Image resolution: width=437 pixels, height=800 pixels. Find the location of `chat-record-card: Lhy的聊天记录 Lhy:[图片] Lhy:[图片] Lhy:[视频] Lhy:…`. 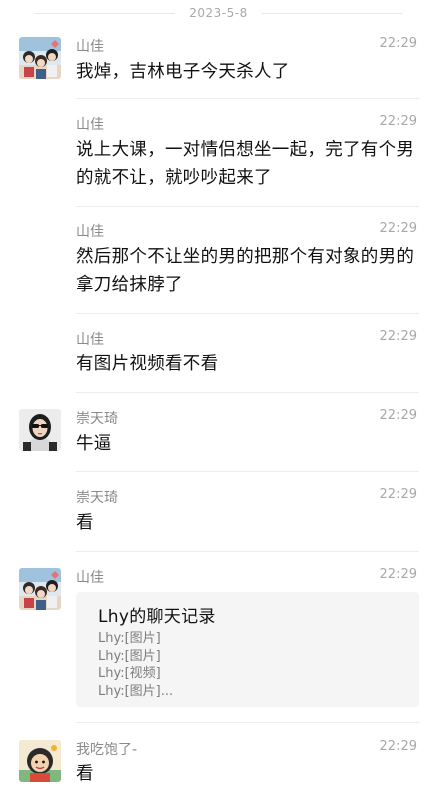

chat-record-card: Lhy的聊天记录 Lhy:[图片] Lhy:[图片] Lhy:[视频] Lhy:… is located at coordinates (247, 649).